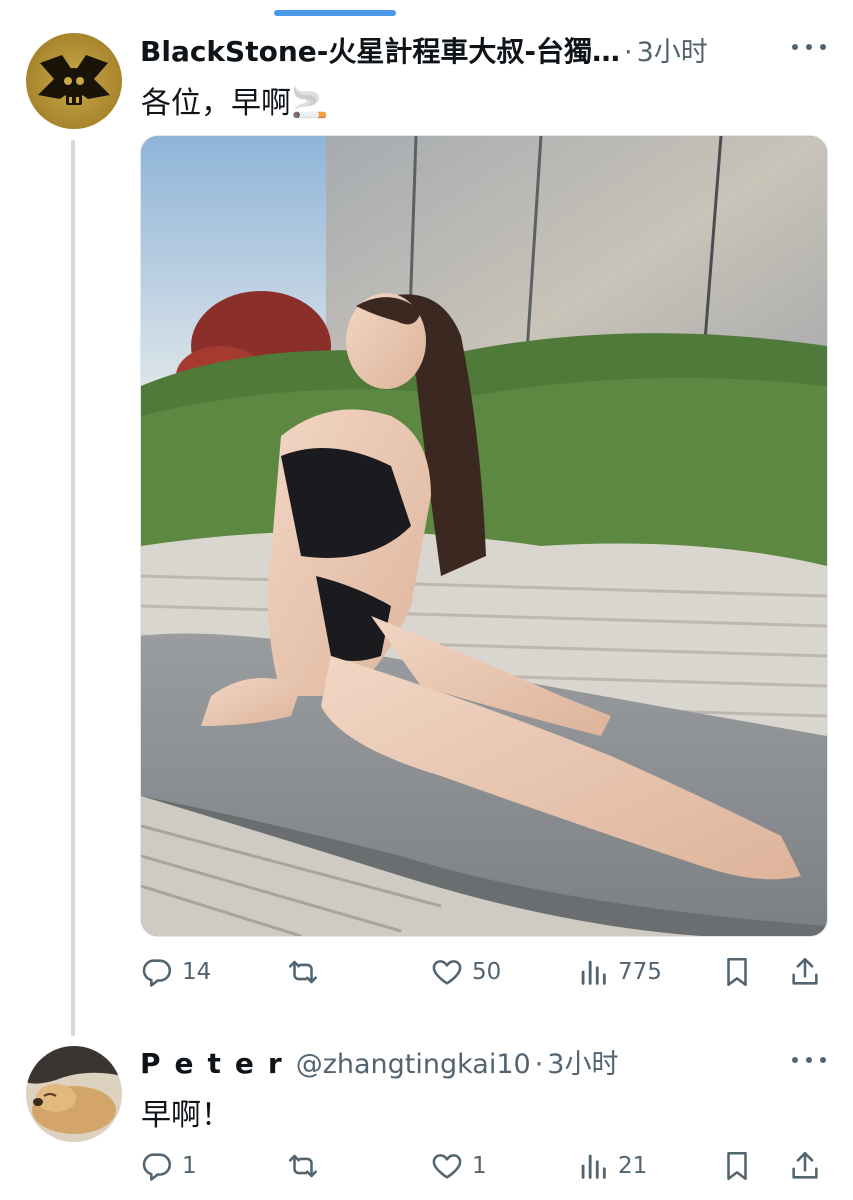 Image resolution: width=853 pixels, height=1200 pixels. I want to click on skull-icon, so click(74, 80).